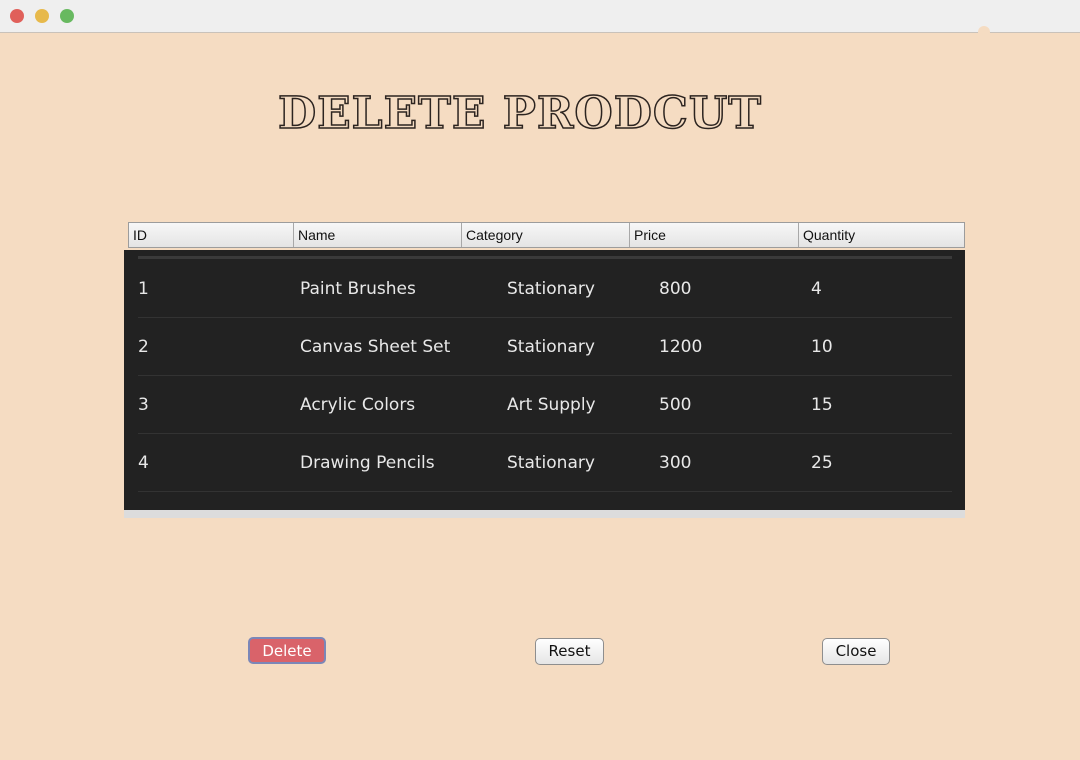  Describe the element at coordinates (17, 16) in the screenshot. I see `window-close-icon` at that location.